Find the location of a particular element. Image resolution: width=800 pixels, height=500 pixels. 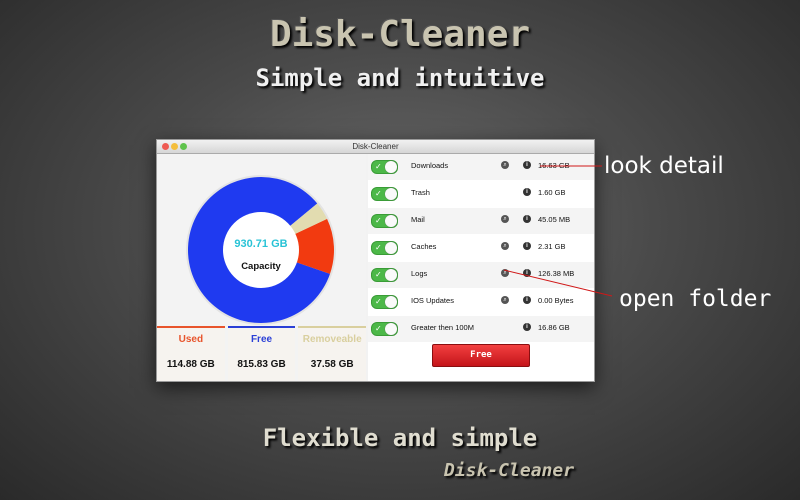

annotation-look-detail: look detail is located at coordinates (664, 166).